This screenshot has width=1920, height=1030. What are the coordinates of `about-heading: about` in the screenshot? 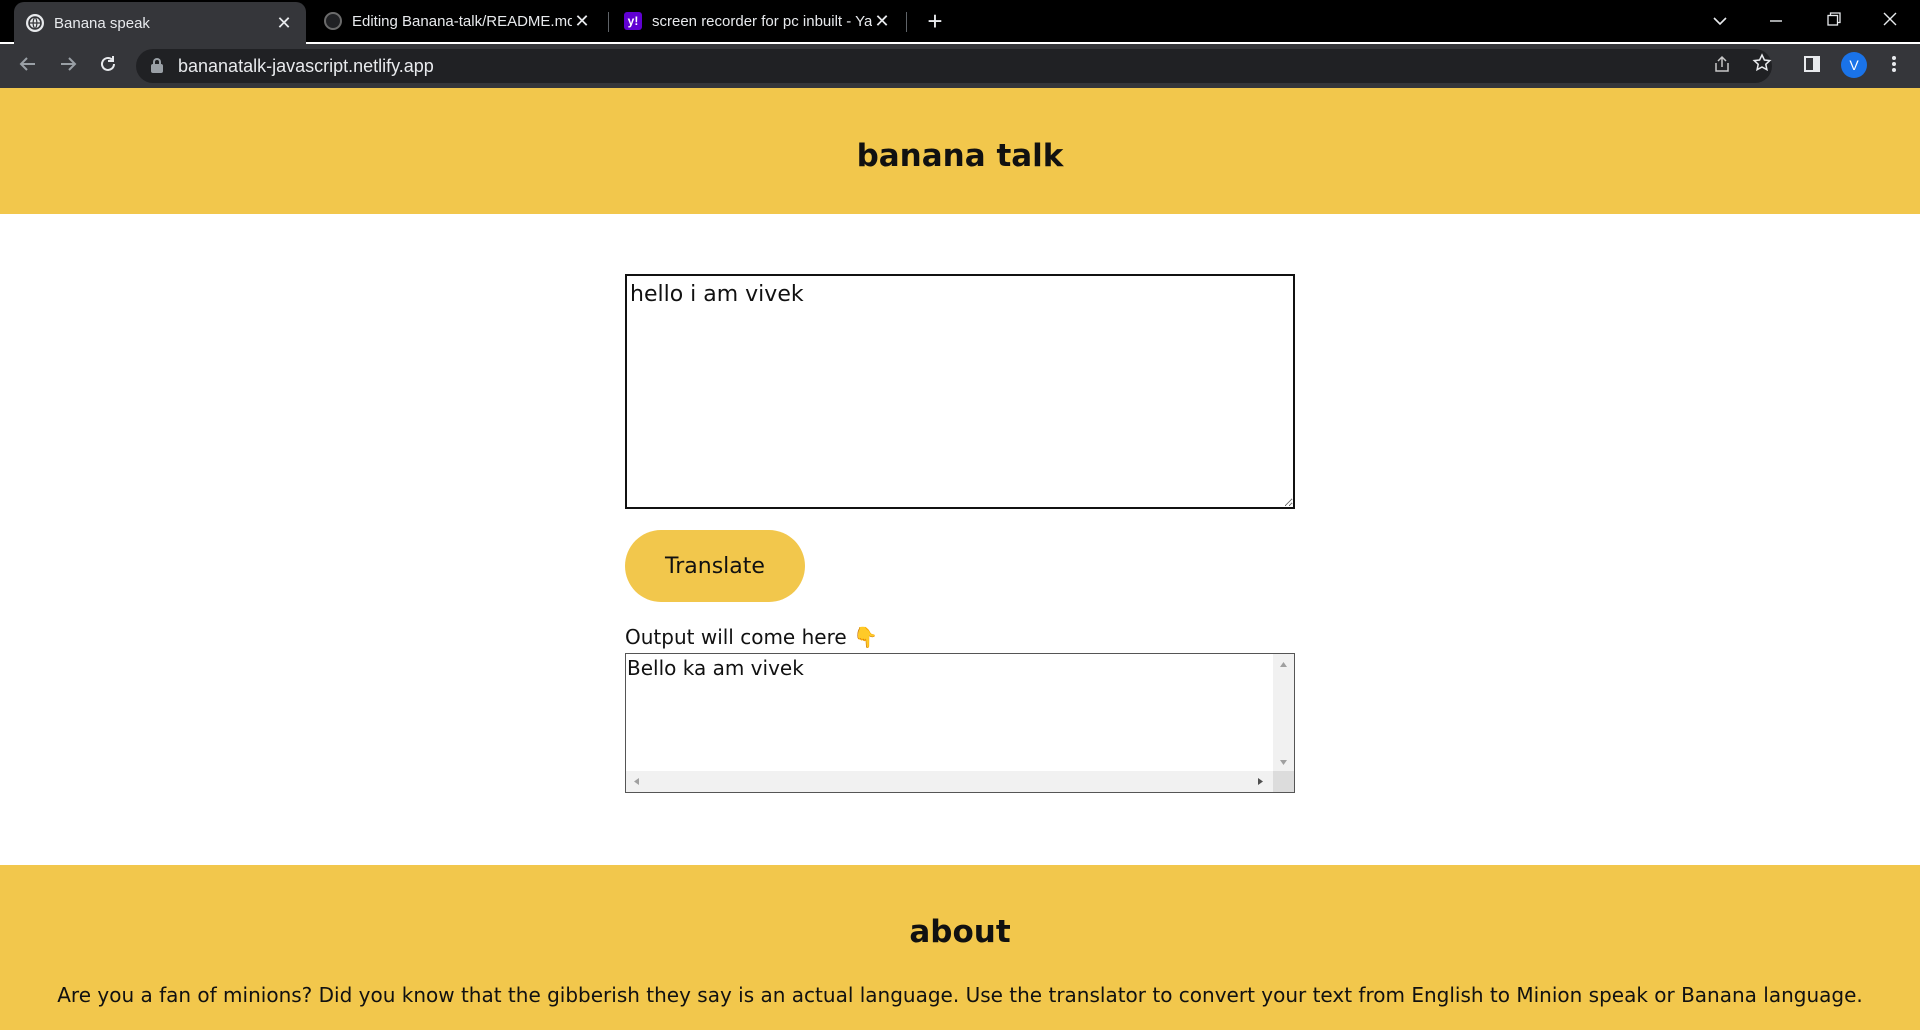 It's located at (960, 932).